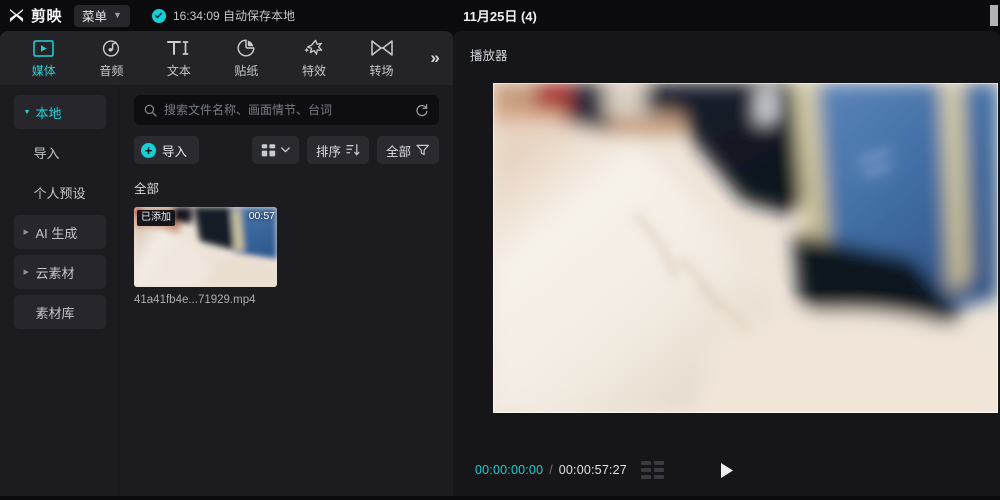 This screenshot has height=500, width=1000. Describe the element at coordinates (509, 470) in the screenshot. I see `current-timecode: 00:00:00:00` at that location.